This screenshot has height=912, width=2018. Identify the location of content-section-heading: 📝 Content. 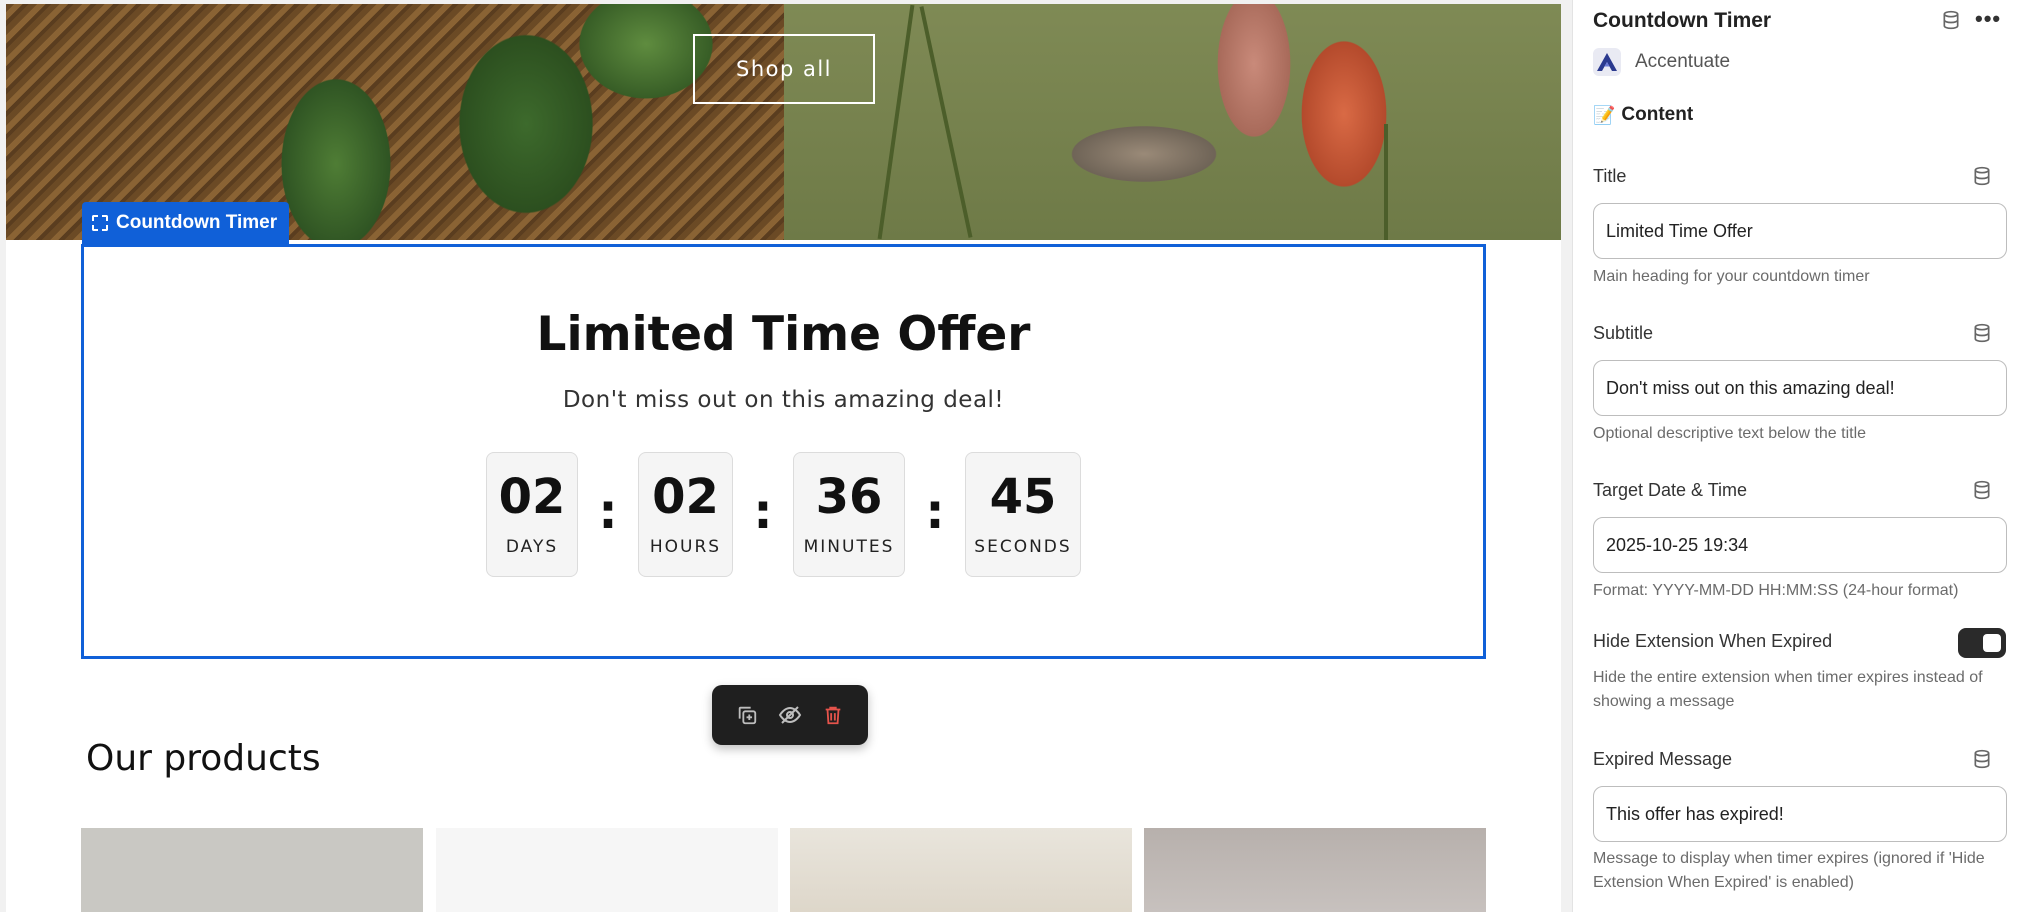
(1643, 115).